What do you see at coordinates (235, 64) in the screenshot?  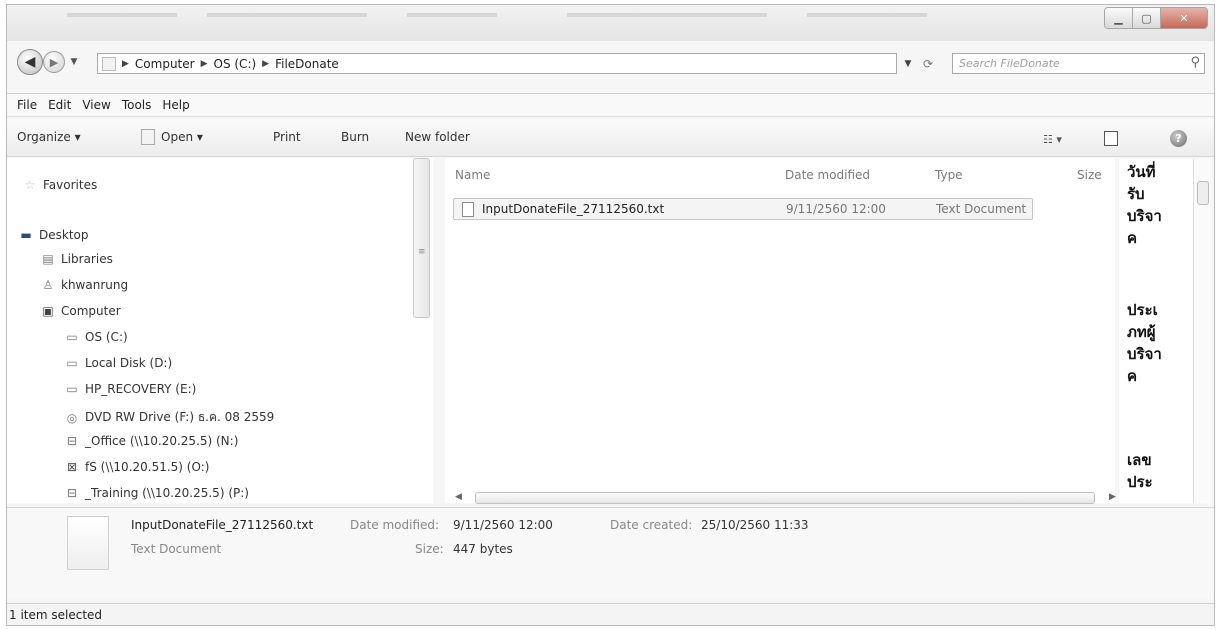 I see `breadcrumb-os-c: OS (C:)` at bounding box center [235, 64].